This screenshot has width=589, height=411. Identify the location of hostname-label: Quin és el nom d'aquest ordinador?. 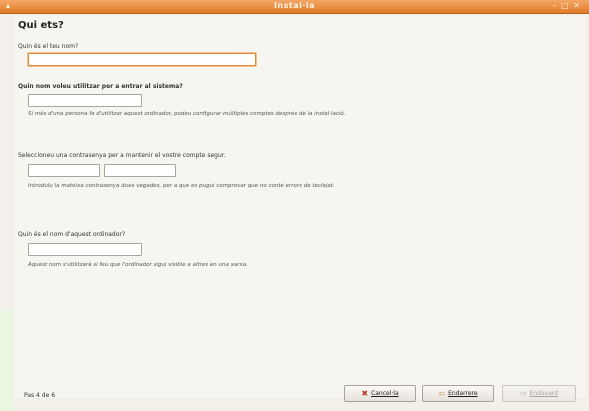
(72, 234).